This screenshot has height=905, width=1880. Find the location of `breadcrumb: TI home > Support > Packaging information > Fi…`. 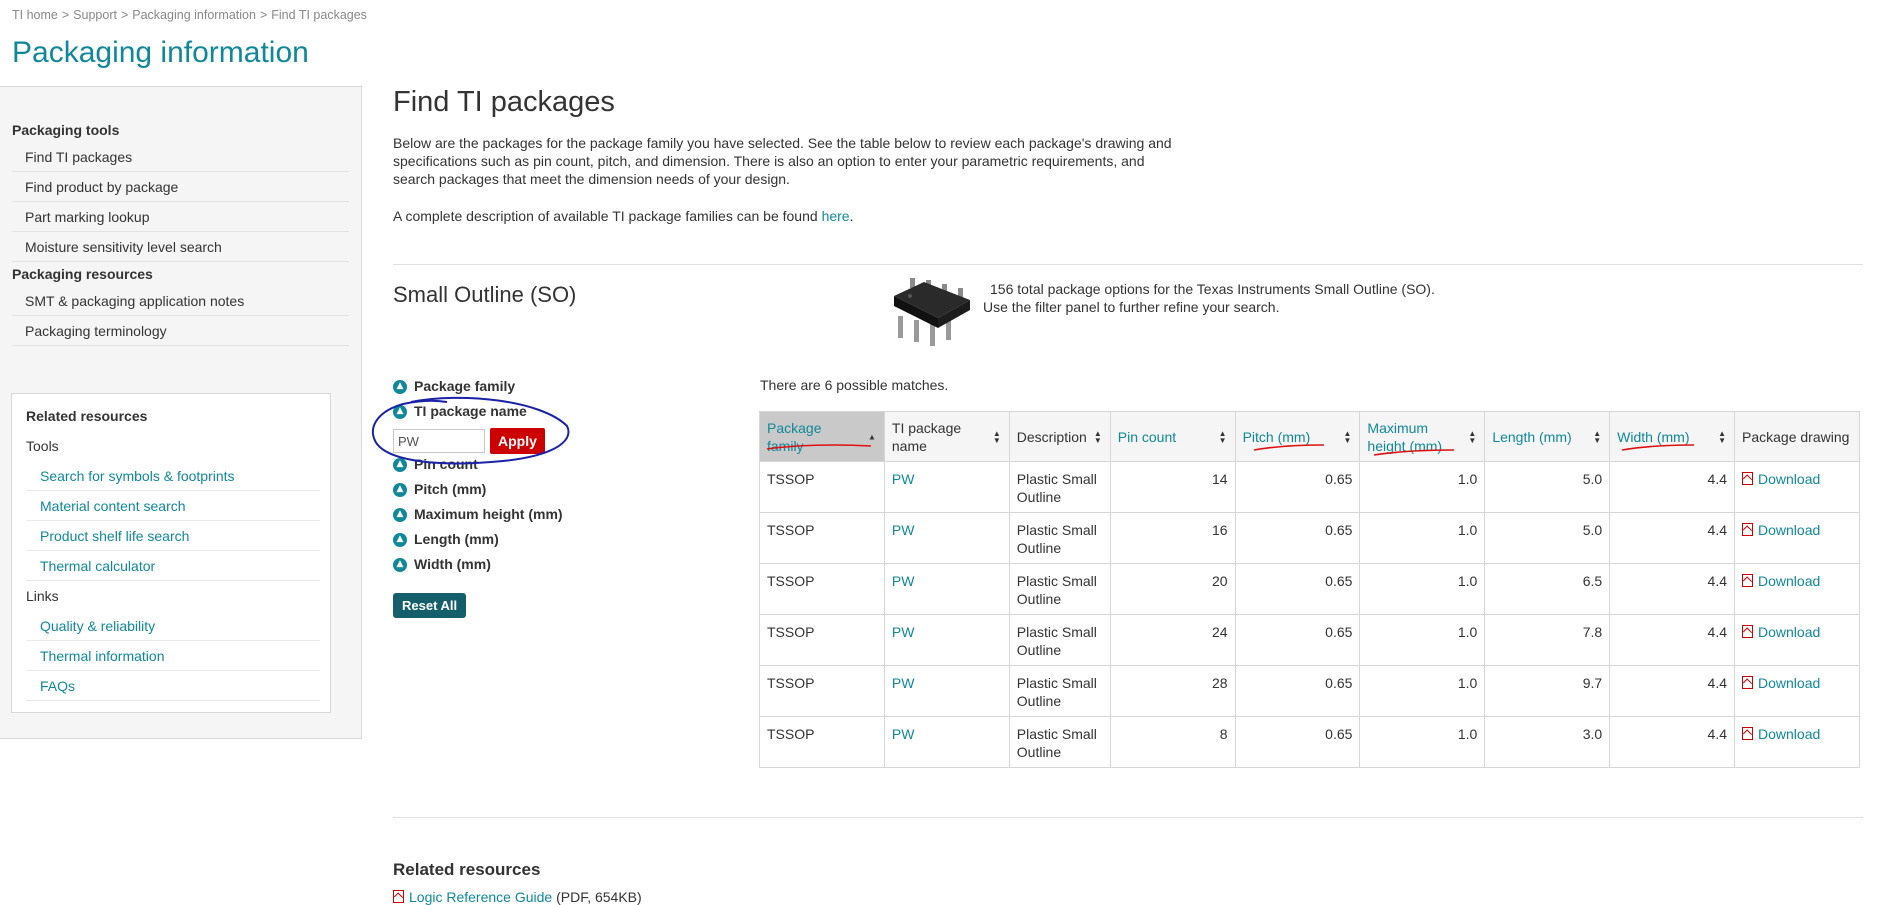

breadcrumb: TI home > Support > Packaging information > Fi… is located at coordinates (189, 15).